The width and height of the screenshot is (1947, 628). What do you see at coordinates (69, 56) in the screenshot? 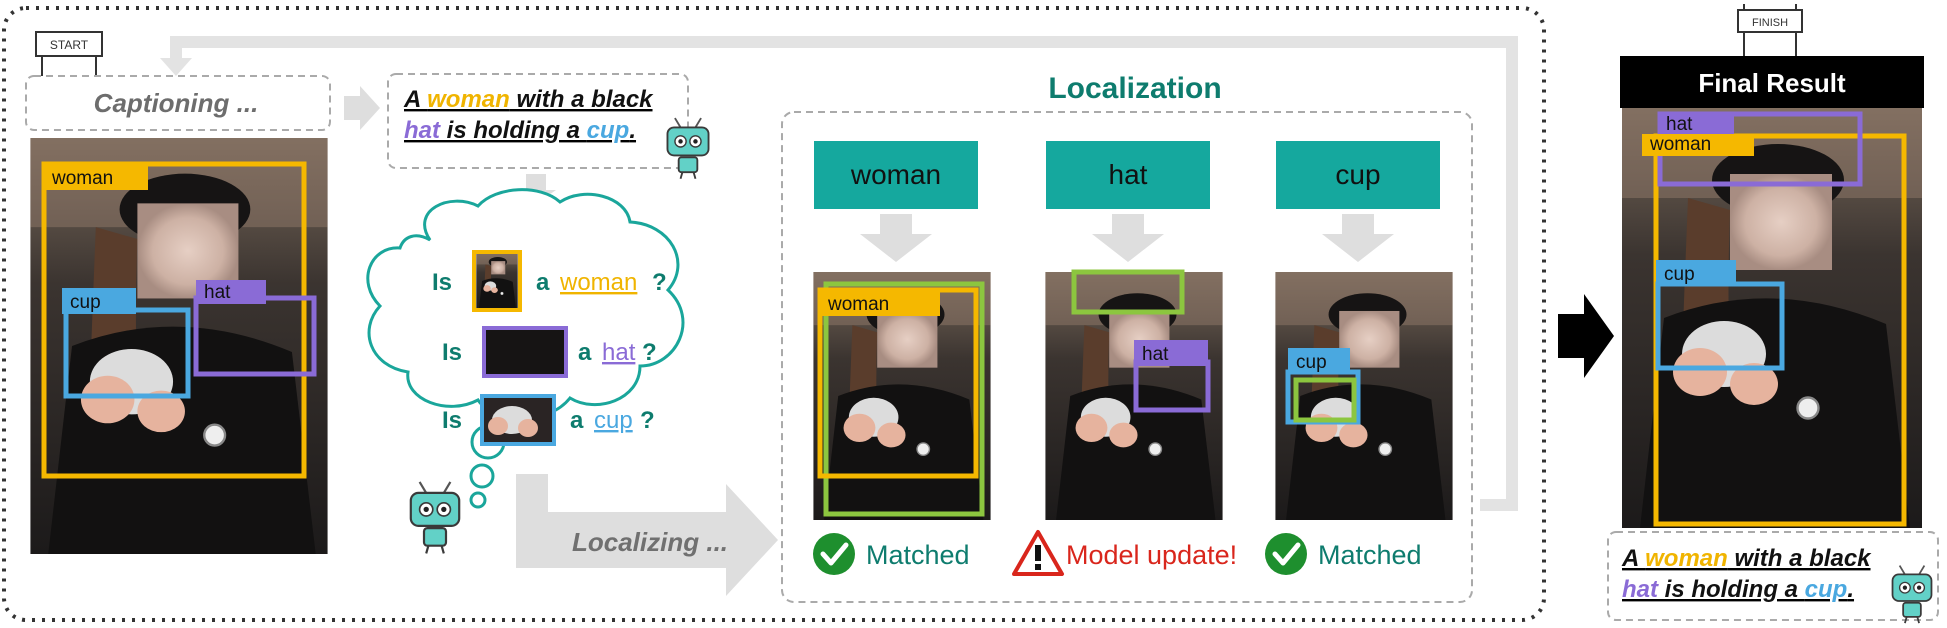
I see `start-flag-icon: START` at bounding box center [69, 56].